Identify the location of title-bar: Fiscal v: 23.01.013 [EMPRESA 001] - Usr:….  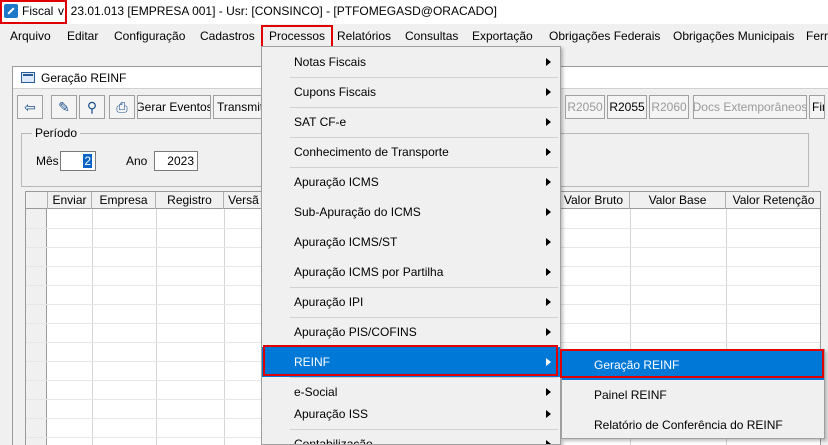
(414, 12).